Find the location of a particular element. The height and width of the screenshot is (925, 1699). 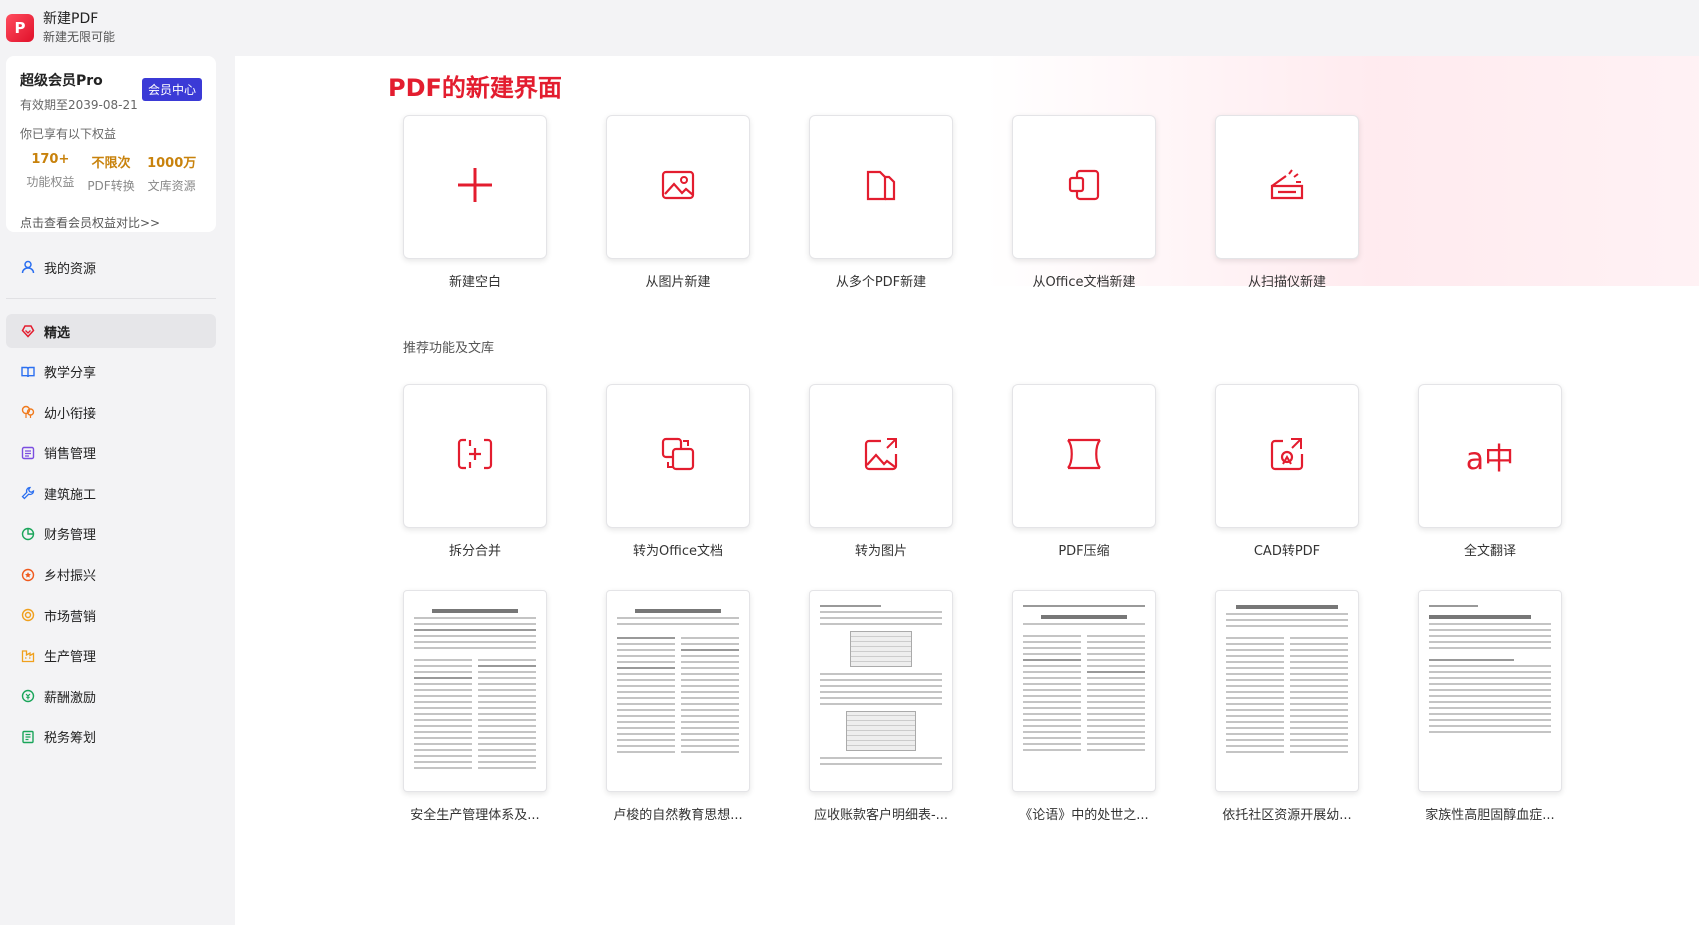

cad-icon is located at coordinates (1287, 456).